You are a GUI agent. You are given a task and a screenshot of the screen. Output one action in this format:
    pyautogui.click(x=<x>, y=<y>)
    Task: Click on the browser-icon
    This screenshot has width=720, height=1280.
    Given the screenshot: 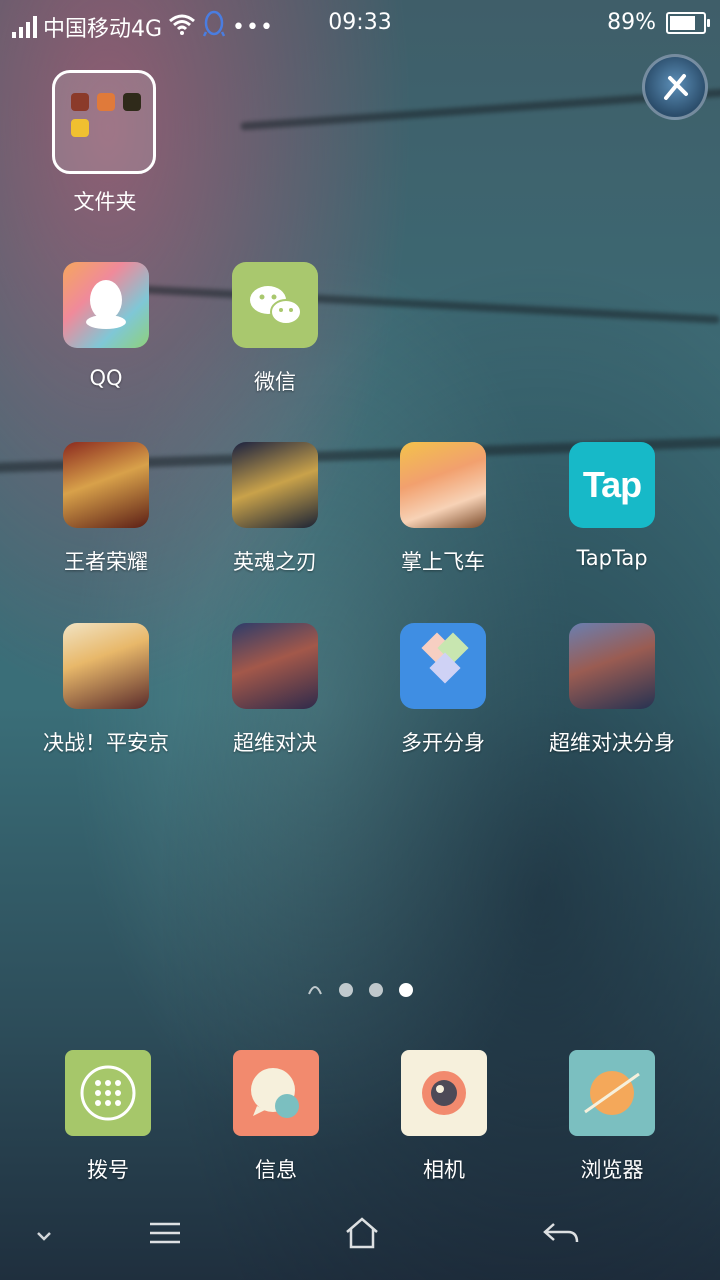 What is the action you would take?
    pyautogui.click(x=612, y=1093)
    